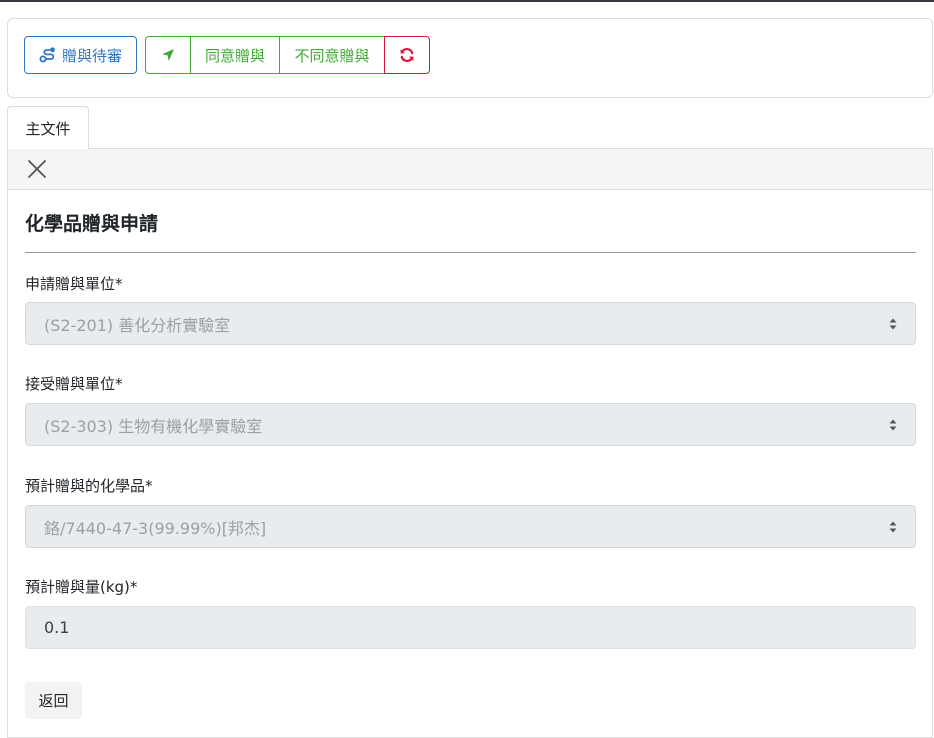 The image size is (934, 738). Describe the element at coordinates (91, 55) in the screenshot. I see `pending-gift-label: 贈與待審` at that location.